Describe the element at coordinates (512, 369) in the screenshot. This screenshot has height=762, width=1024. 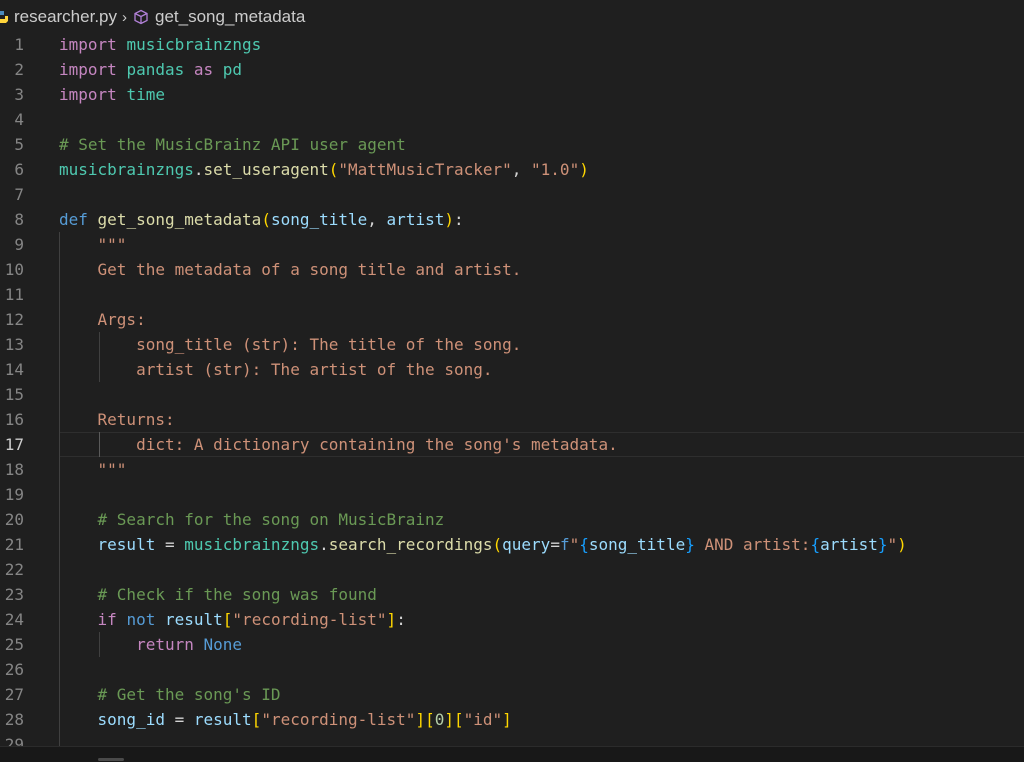
I see `code-line: 14 artist (str): The artist of the song.` at that location.